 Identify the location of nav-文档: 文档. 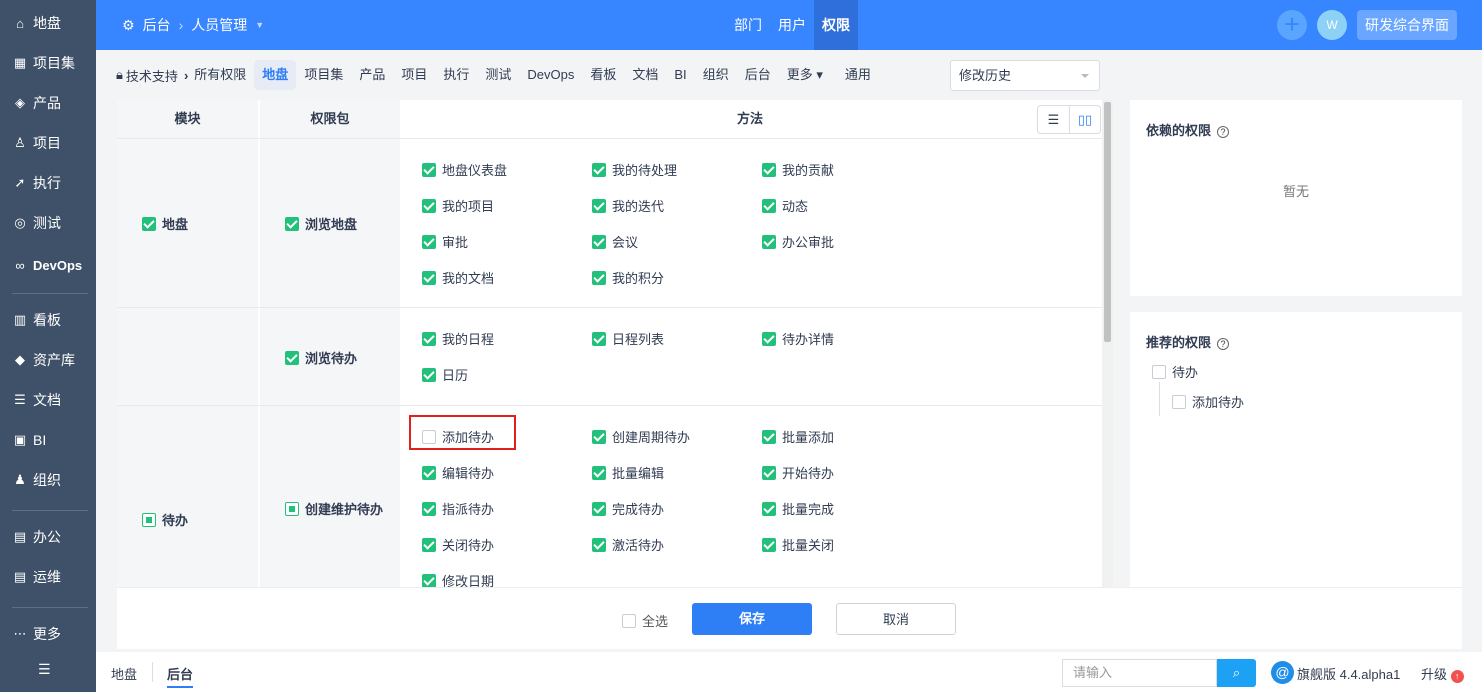
(645, 75).